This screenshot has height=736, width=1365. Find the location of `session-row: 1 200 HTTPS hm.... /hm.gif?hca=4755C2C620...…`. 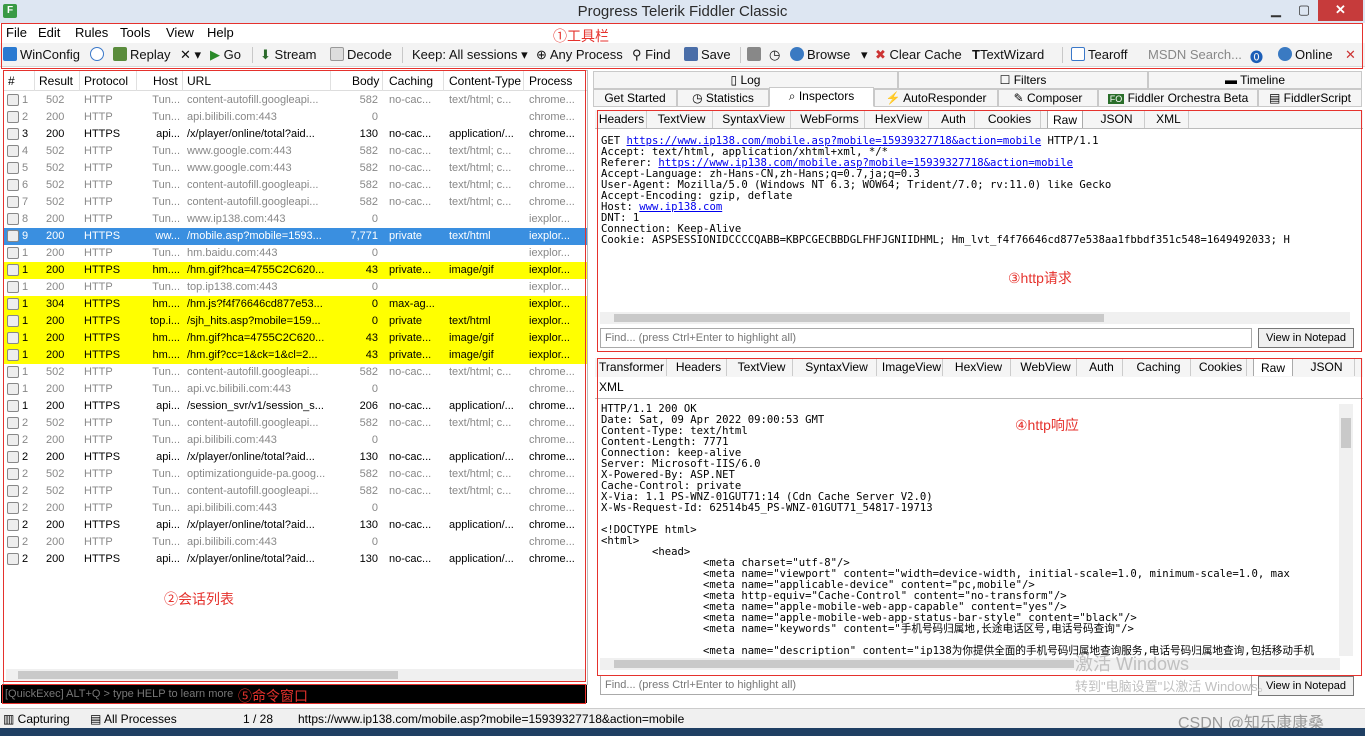

session-row: 1 200 HTTPS hm.... /hm.gif?hca=4755C2C620...… is located at coordinates (295, 270).